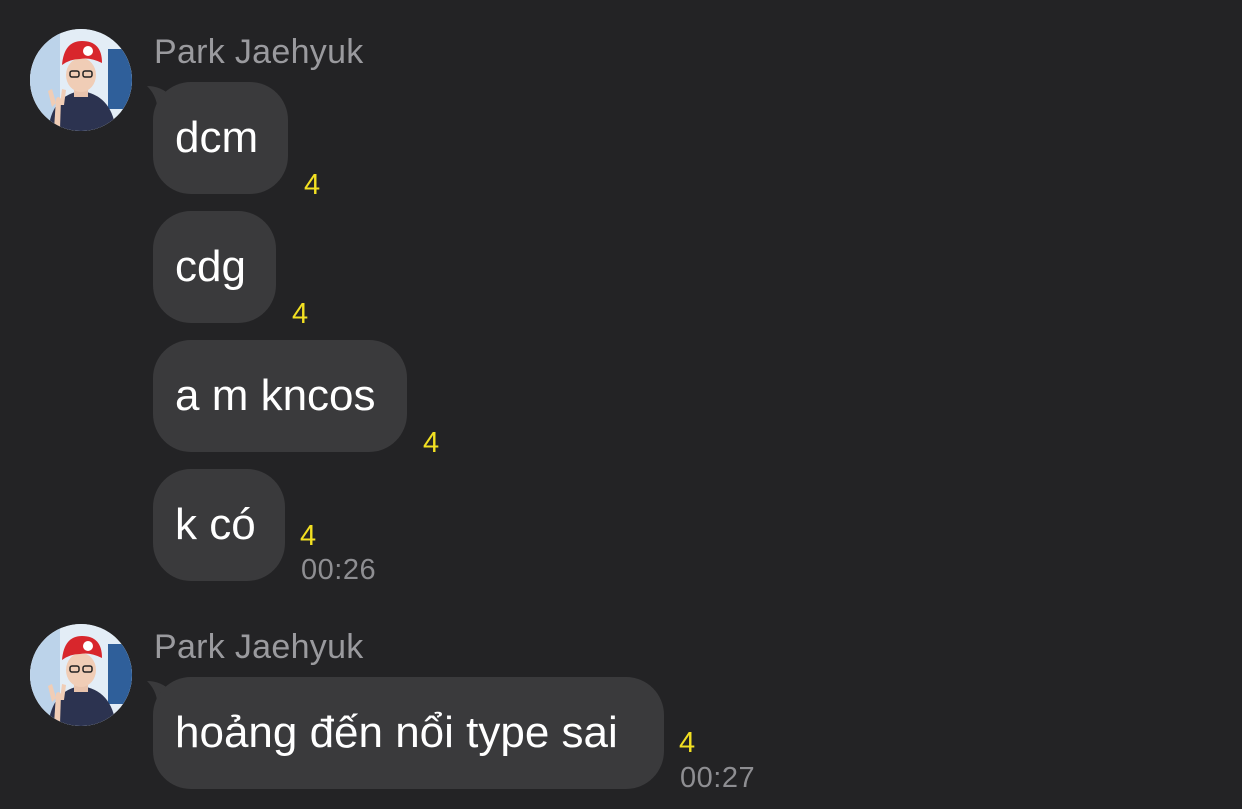  I want to click on message-bubble: dcm, so click(220, 138).